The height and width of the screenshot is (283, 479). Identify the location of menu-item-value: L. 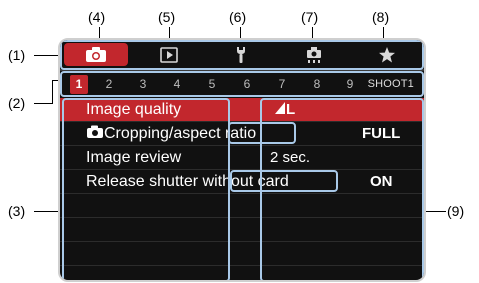
(284, 110).